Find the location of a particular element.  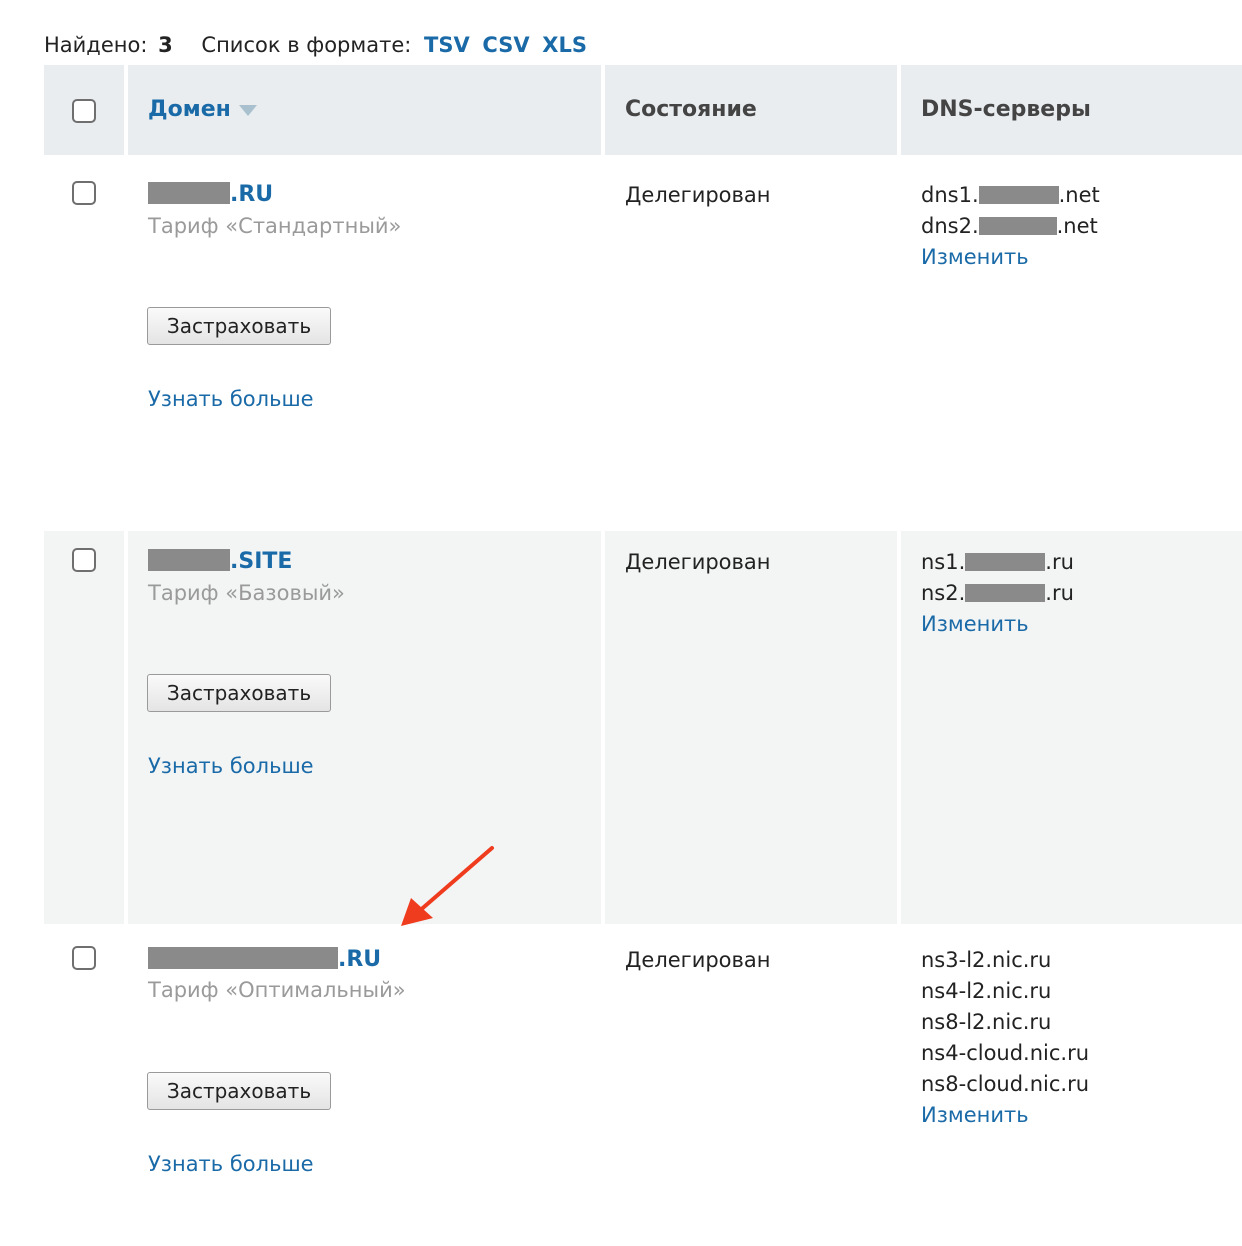

sort-desc-icon is located at coordinates (247, 110).